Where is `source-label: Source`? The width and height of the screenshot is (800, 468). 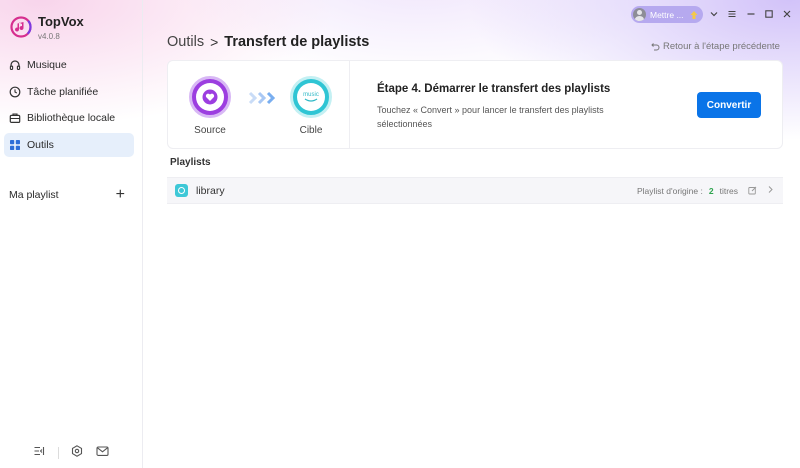
source-label: Source is located at coordinates (210, 130).